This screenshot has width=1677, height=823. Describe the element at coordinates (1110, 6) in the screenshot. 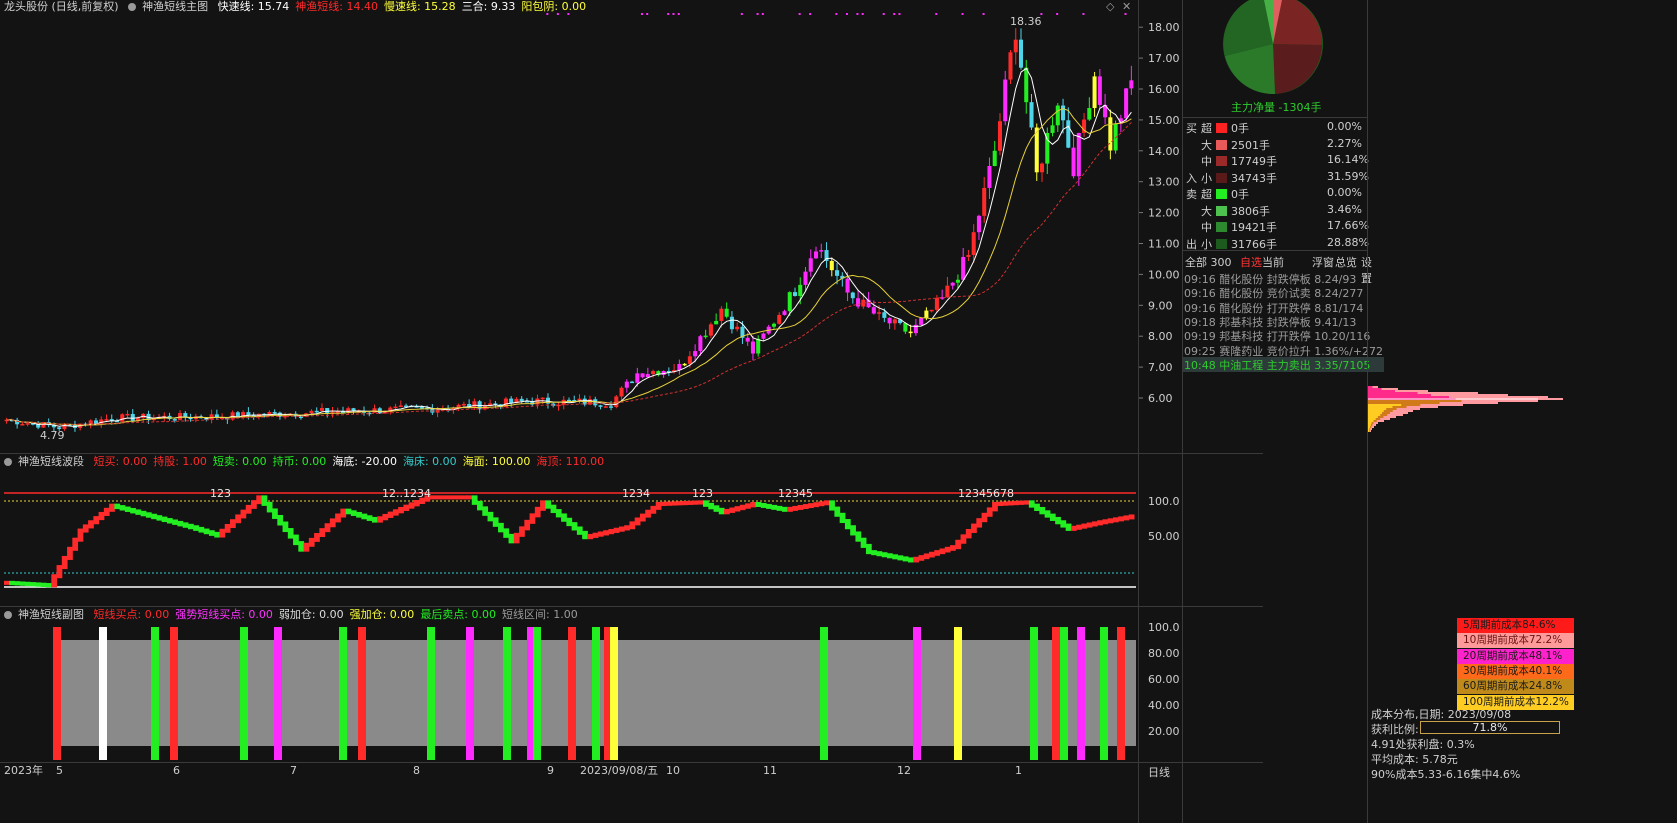

I see `chart-options-icon: ◇` at that location.